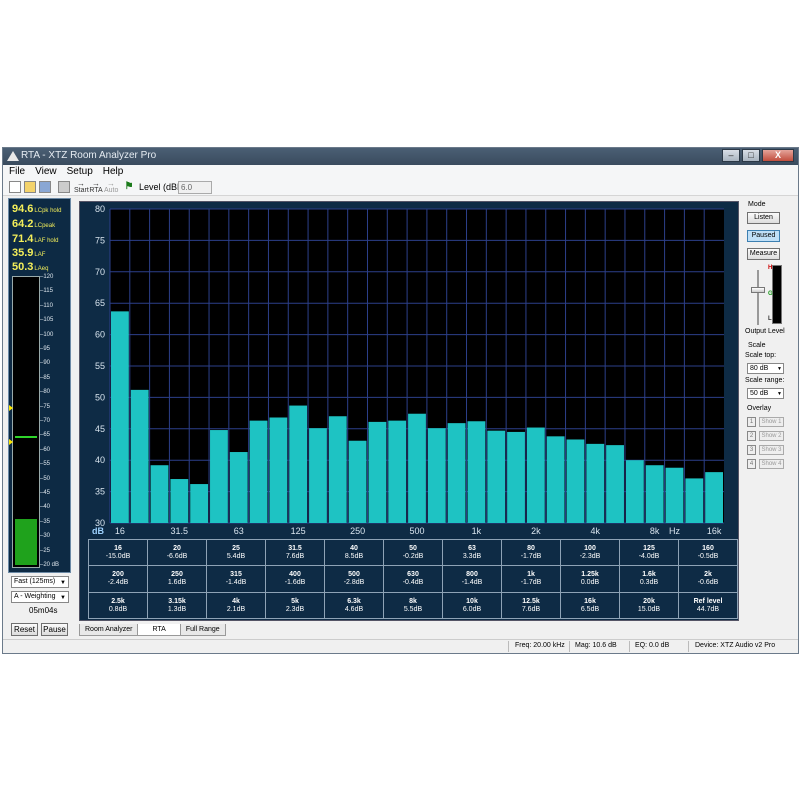 This screenshot has height=800, width=800. Describe the element at coordinates (759, 408) in the screenshot. I see `overlay-label: Overlay` at that location.